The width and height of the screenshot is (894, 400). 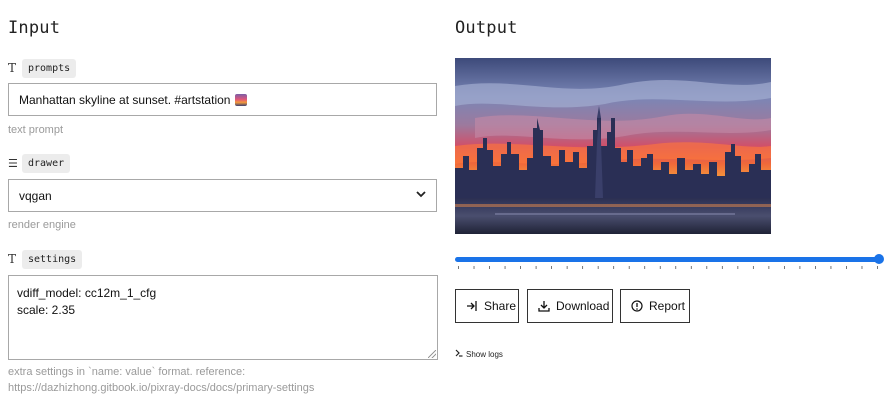 What do you see at coordinates (500, 306) in the screenshot?
I see `share-button-label: Share` at bounding box center [500, 306].